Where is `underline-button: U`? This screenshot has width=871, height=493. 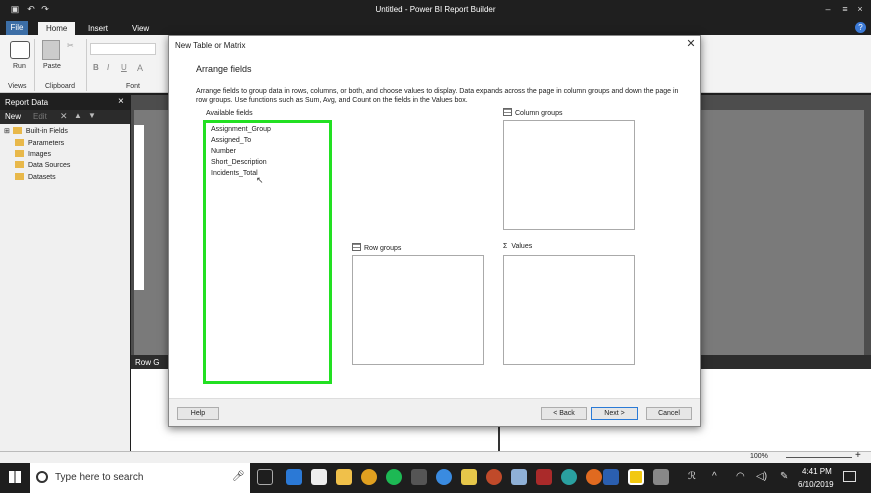 underline-button: U is located at coordinates (124, 67).